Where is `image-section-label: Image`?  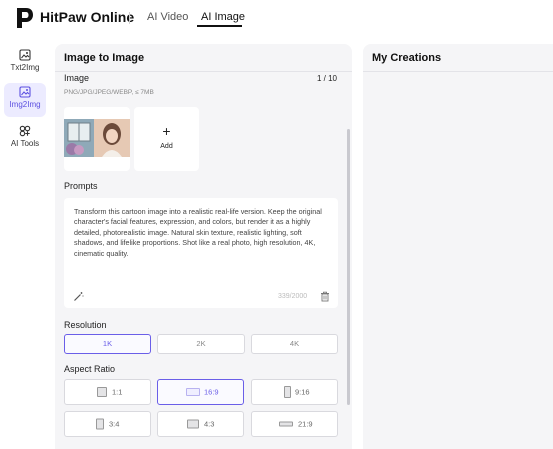 image-section-label: Image is located at coordinates (77, 78).